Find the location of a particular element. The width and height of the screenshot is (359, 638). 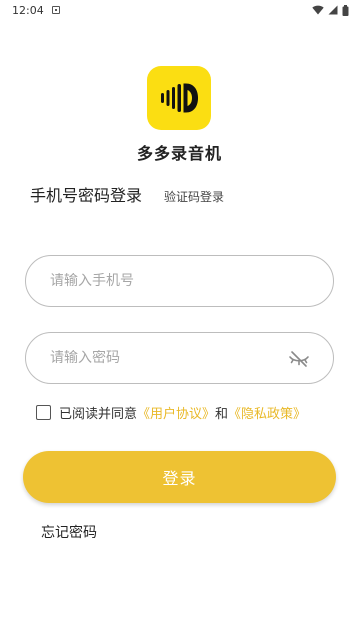

login-button-label: 登录 is located at coordinates (179, 478).